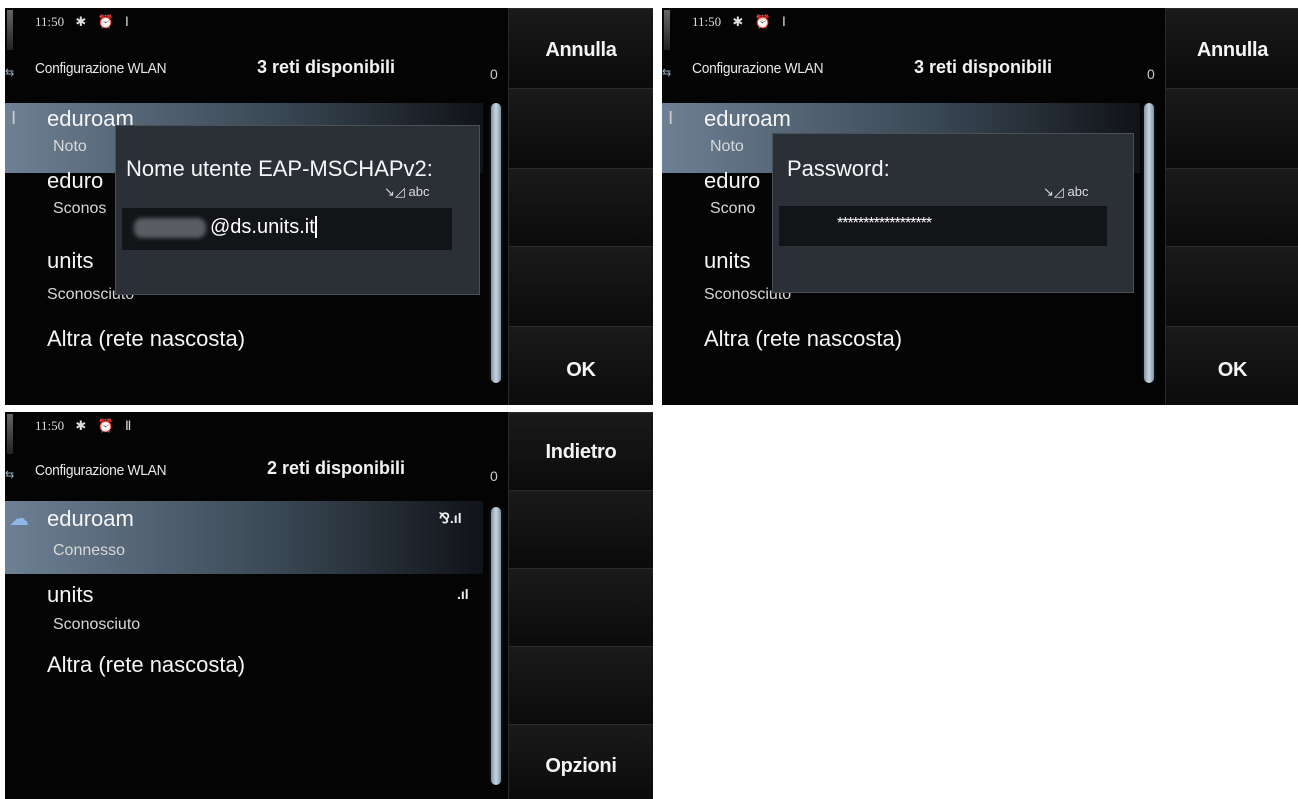 The width and height of the screenshot is (1298, 799). Describe the element at coordinates (19, 519) in the screenshot. I see `connected-icon: ☁` at that location.